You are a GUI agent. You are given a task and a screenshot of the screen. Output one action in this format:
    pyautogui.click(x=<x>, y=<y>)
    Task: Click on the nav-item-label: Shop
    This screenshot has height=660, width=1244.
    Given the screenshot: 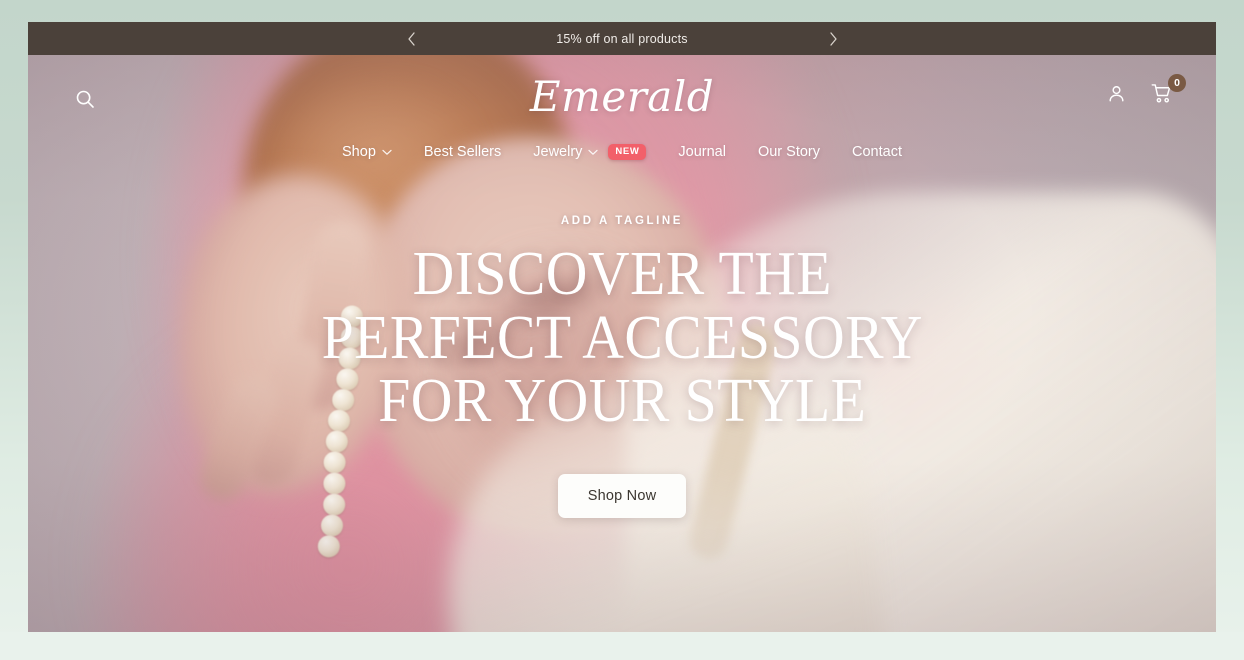 What is the action you would take?
    pyautogui.click(x=359, y=152)
    